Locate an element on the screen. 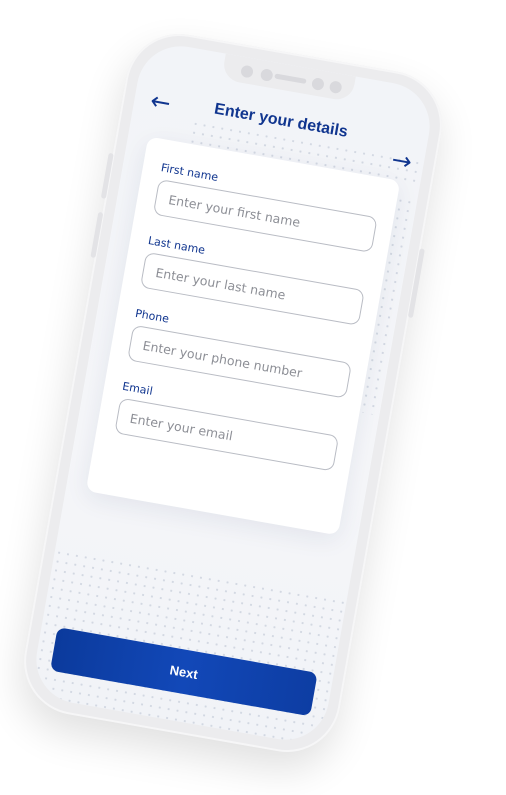  first-name-field: First name is located at coordinates (266, 207).